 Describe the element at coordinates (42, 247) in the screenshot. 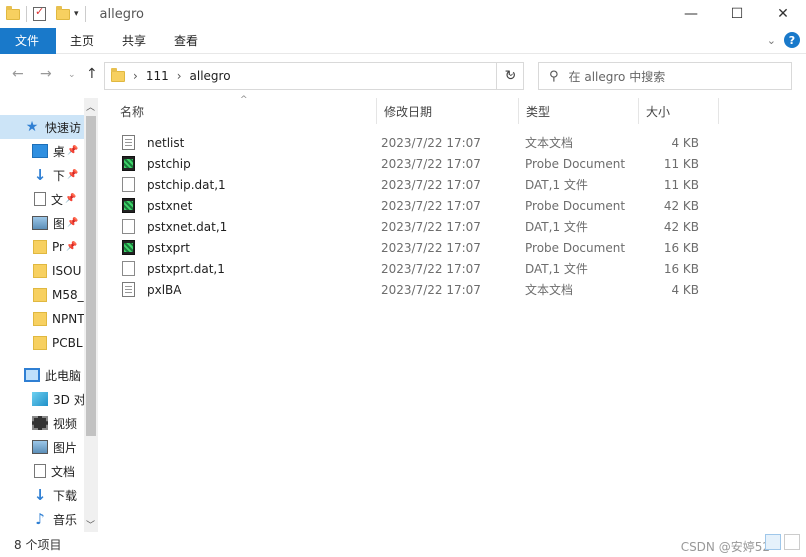

I see `sidebar-item: Pr 📌` at that location.